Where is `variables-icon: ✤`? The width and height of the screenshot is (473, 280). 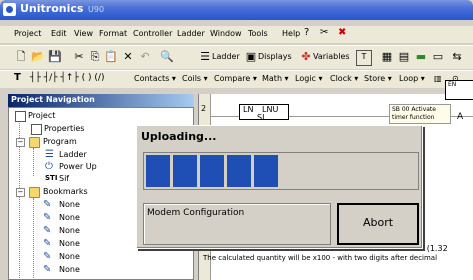 variables-icon: ✤ is located at coordinates (306, 57).